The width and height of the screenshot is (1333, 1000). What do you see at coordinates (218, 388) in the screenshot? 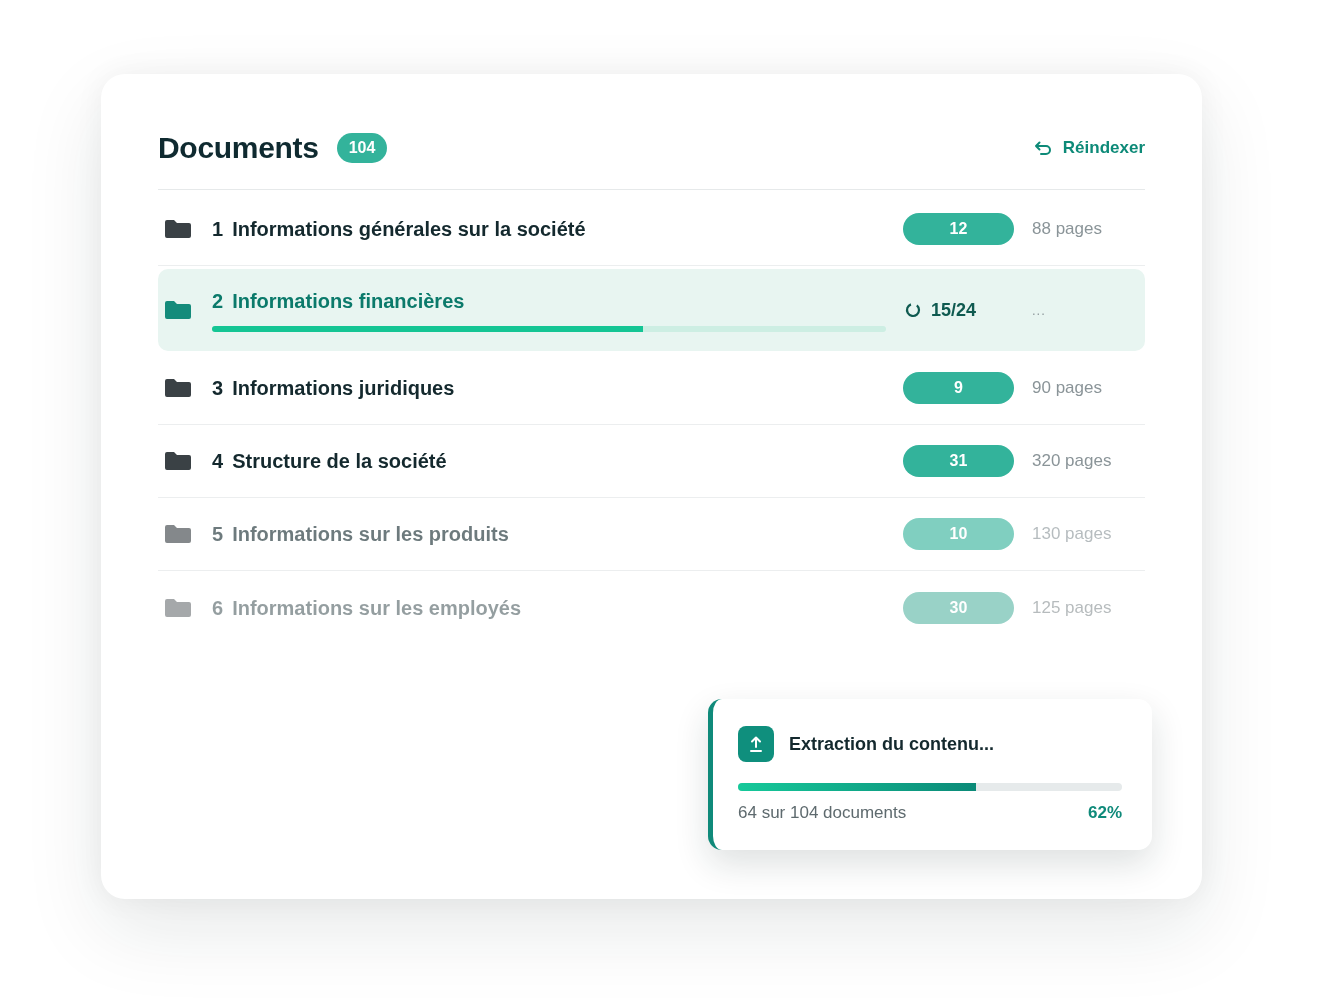
I see `folder-number: 3` at bounding box center [218, 388].